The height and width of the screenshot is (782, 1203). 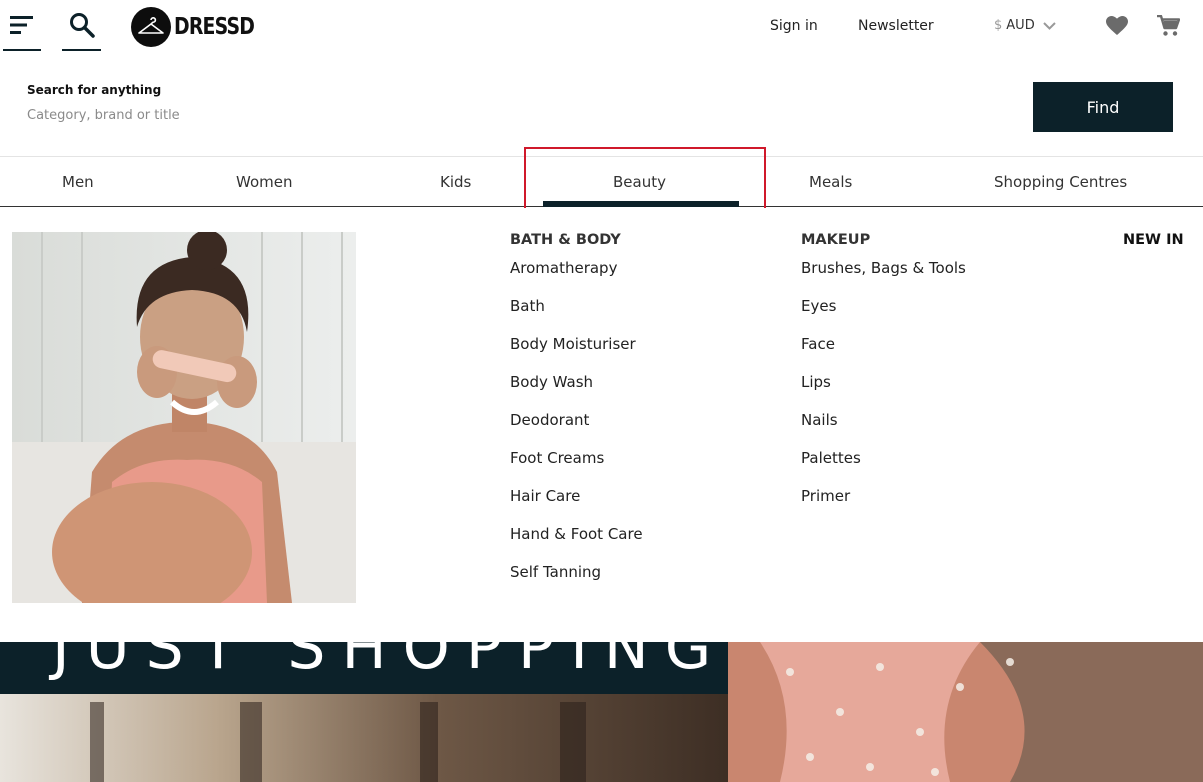 What do you see at coordinates (883, 384) in the screenshot?
I see `menu-item-lips: Lips` at bounding box center [883, 384].